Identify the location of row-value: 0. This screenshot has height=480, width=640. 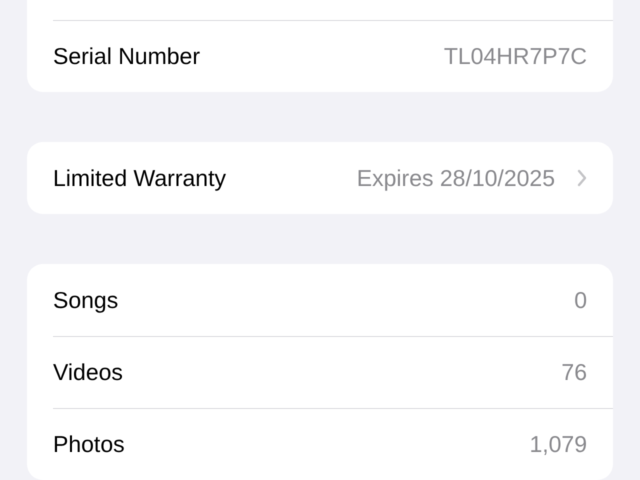
(580, 300).